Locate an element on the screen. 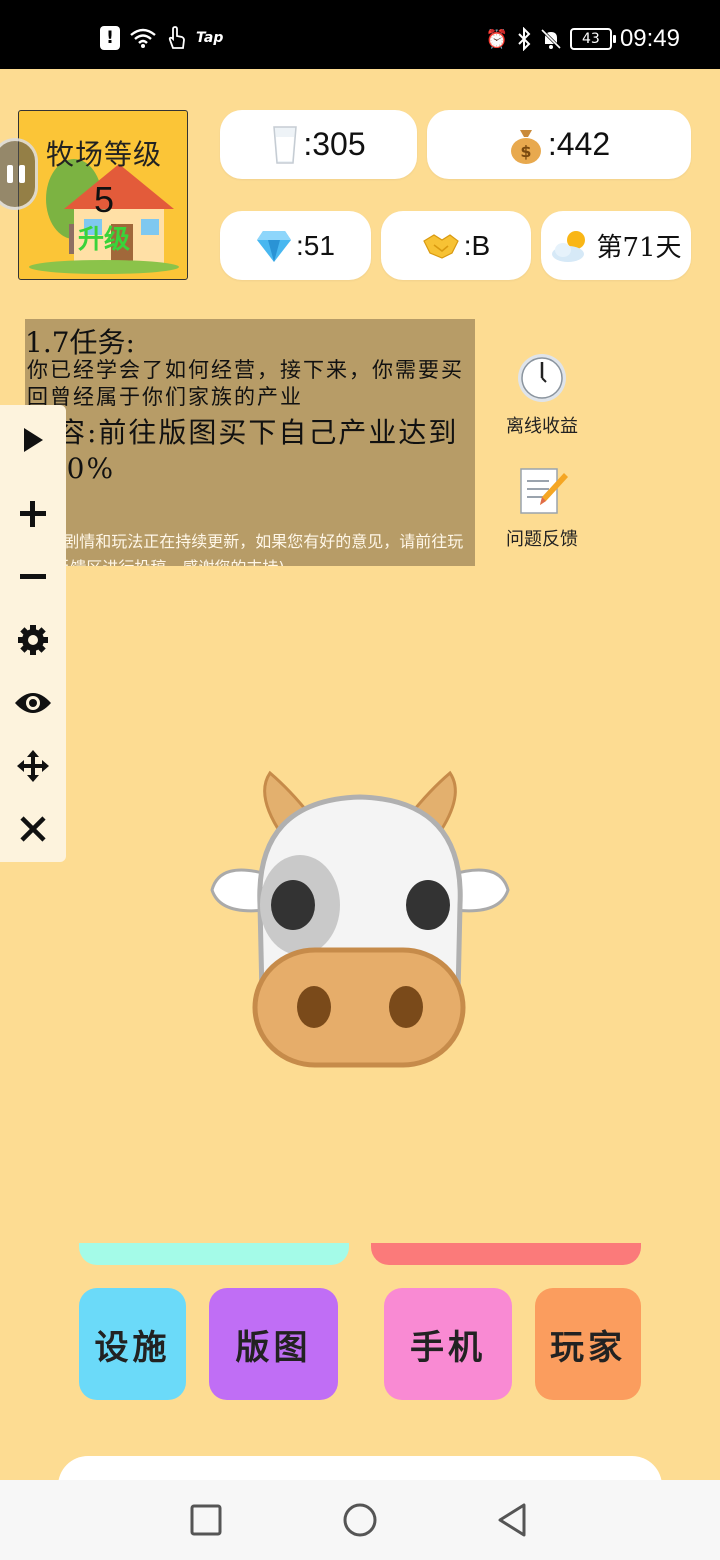 The image size is (720, 1560). clock: 09:49 is located at coordinates (649, 38).